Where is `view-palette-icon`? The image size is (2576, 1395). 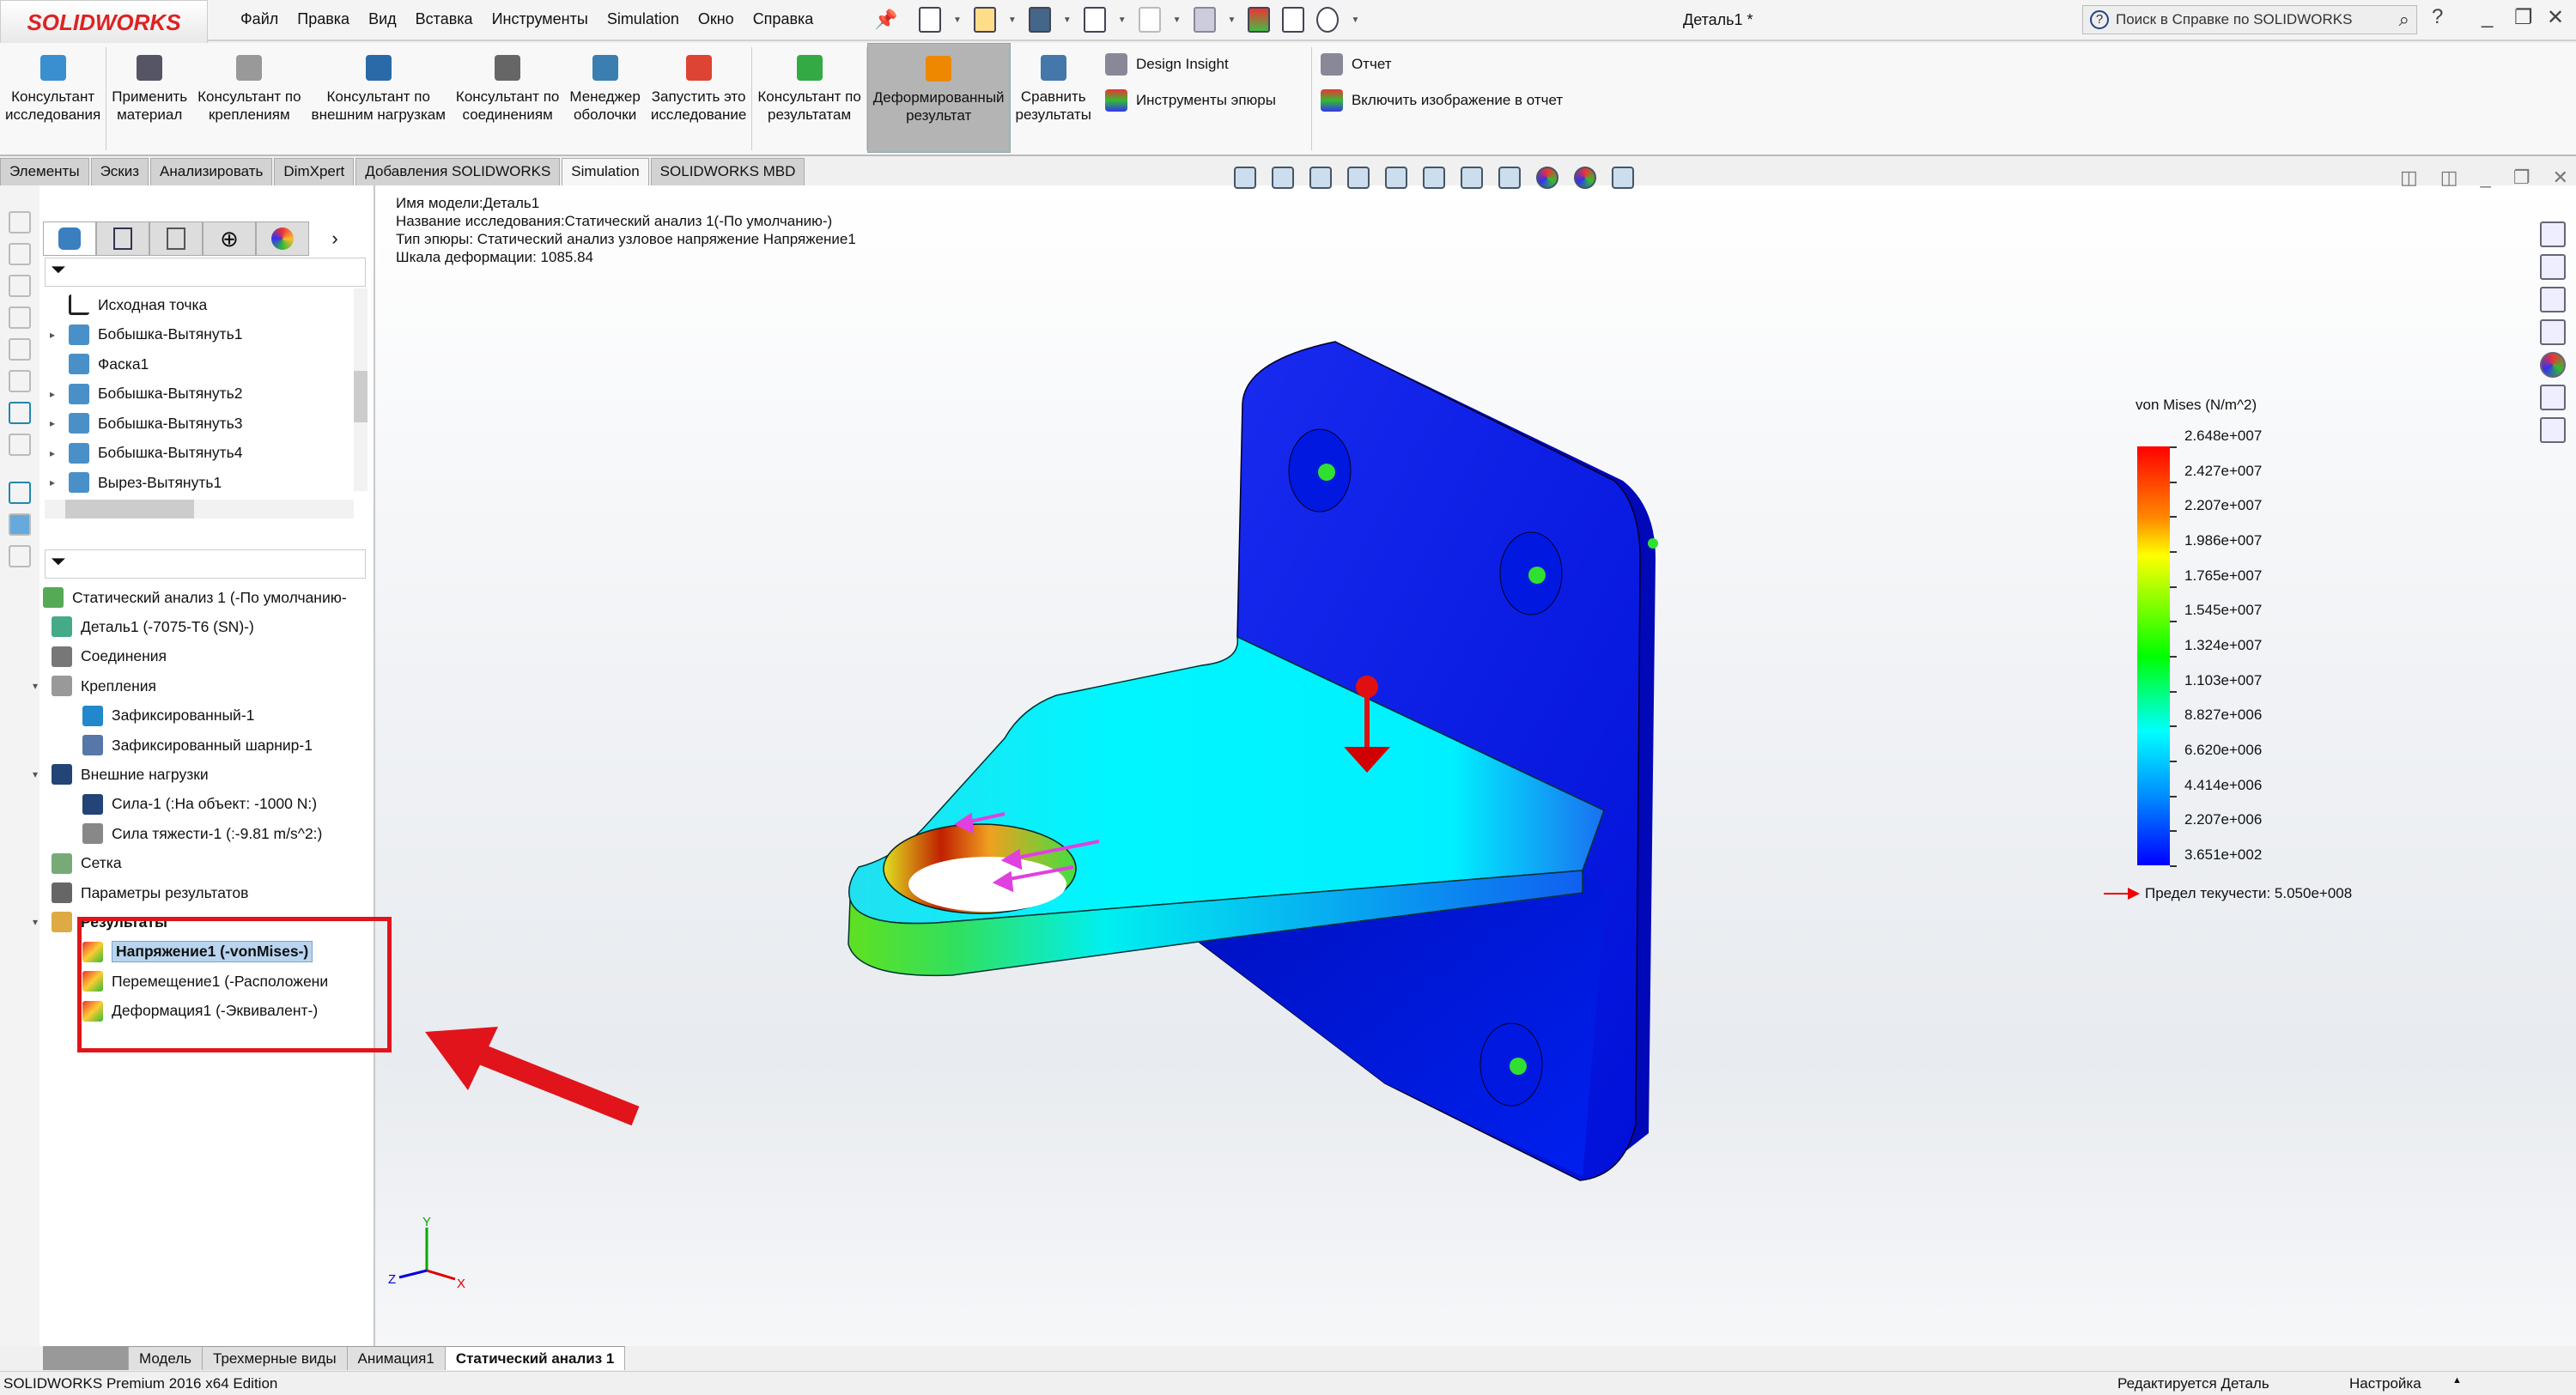 view-palette-icon is located at coordinates (2553, 332).